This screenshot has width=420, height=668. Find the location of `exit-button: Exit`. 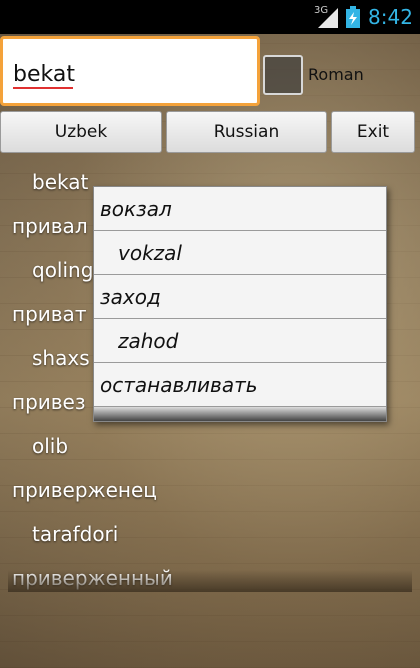

exit-button: Exit is located at coordinates (373, 132).